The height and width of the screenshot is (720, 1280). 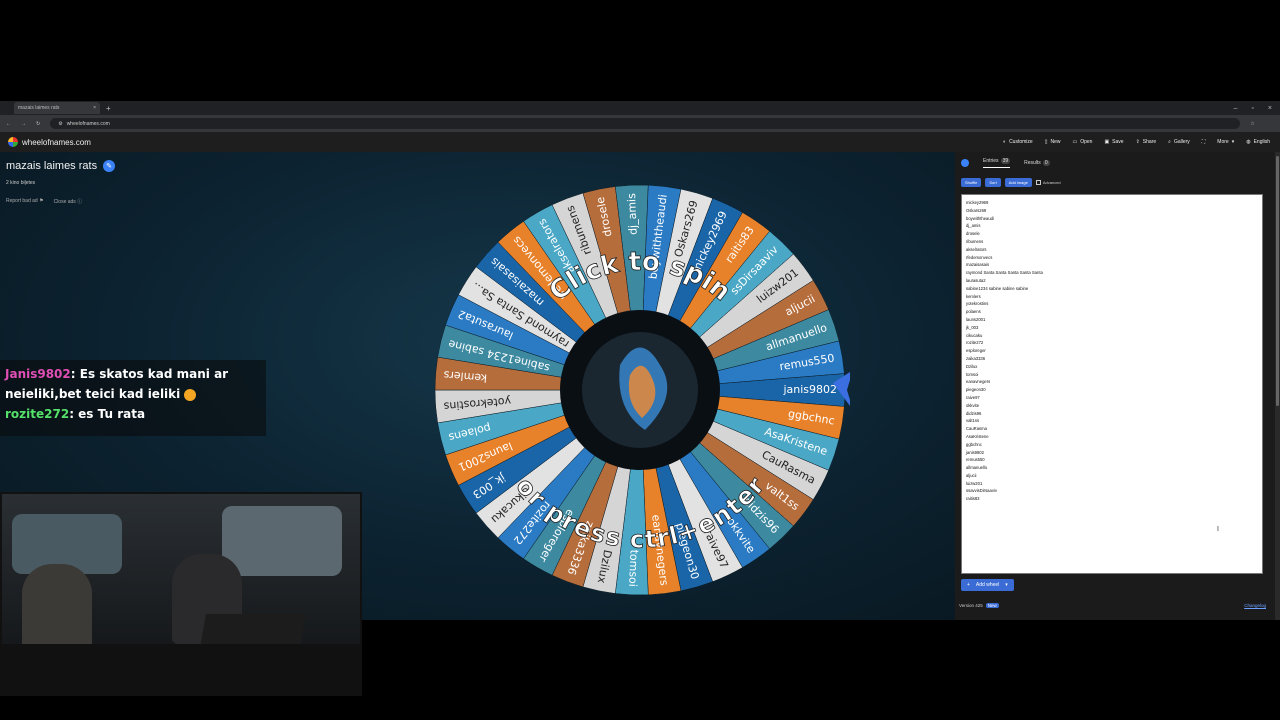 What do you see at coordinates (973, 499) in the screenshot?
I see `entry-line: raitis83` at bounding box center [973, 499].